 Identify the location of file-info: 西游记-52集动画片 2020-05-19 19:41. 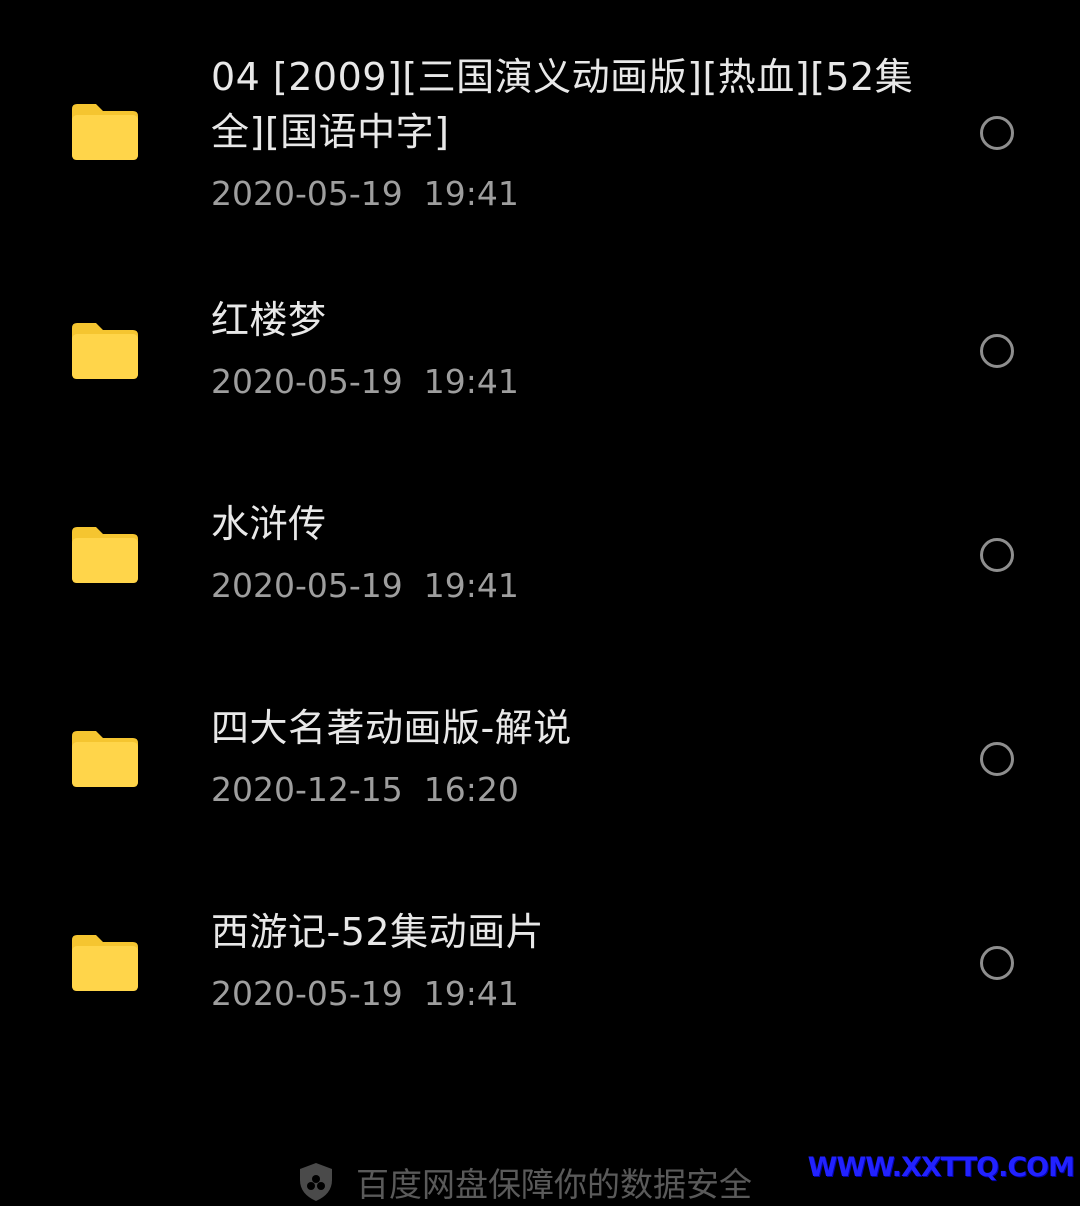
(571, 959).